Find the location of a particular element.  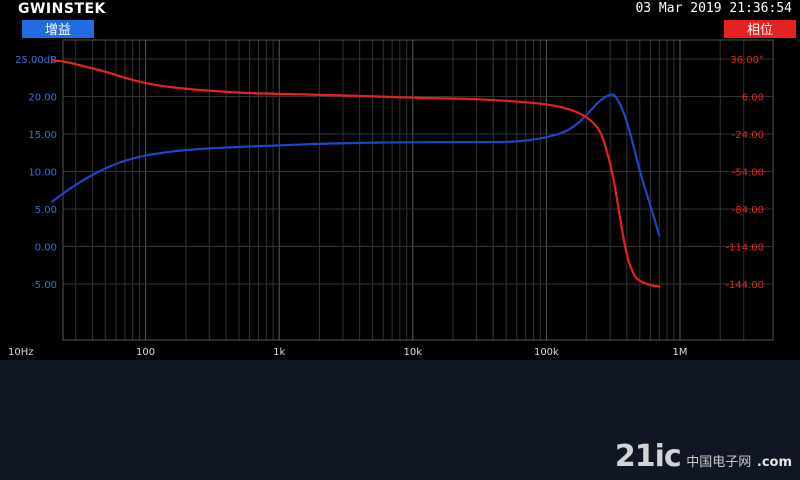

x-axis-ticks: 10Hz 100 1k 10k 100k 1M is located at coordinates (348, 352).